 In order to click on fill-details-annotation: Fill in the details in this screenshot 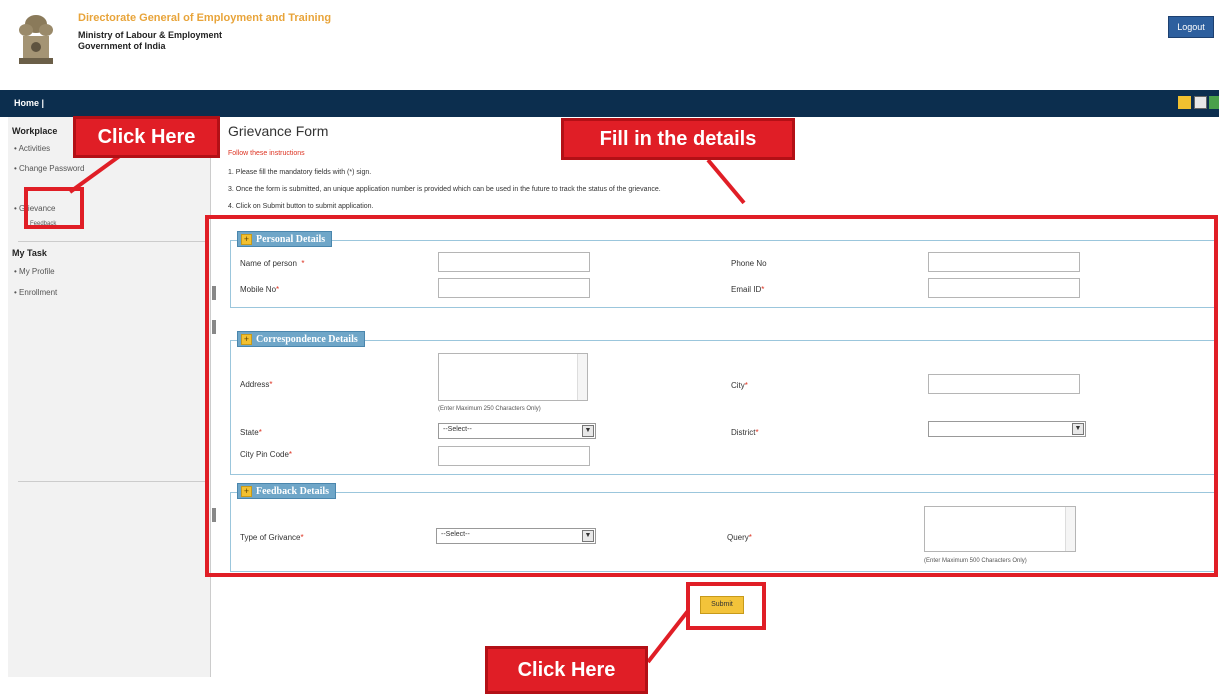, I will do `click(678, 139)`.